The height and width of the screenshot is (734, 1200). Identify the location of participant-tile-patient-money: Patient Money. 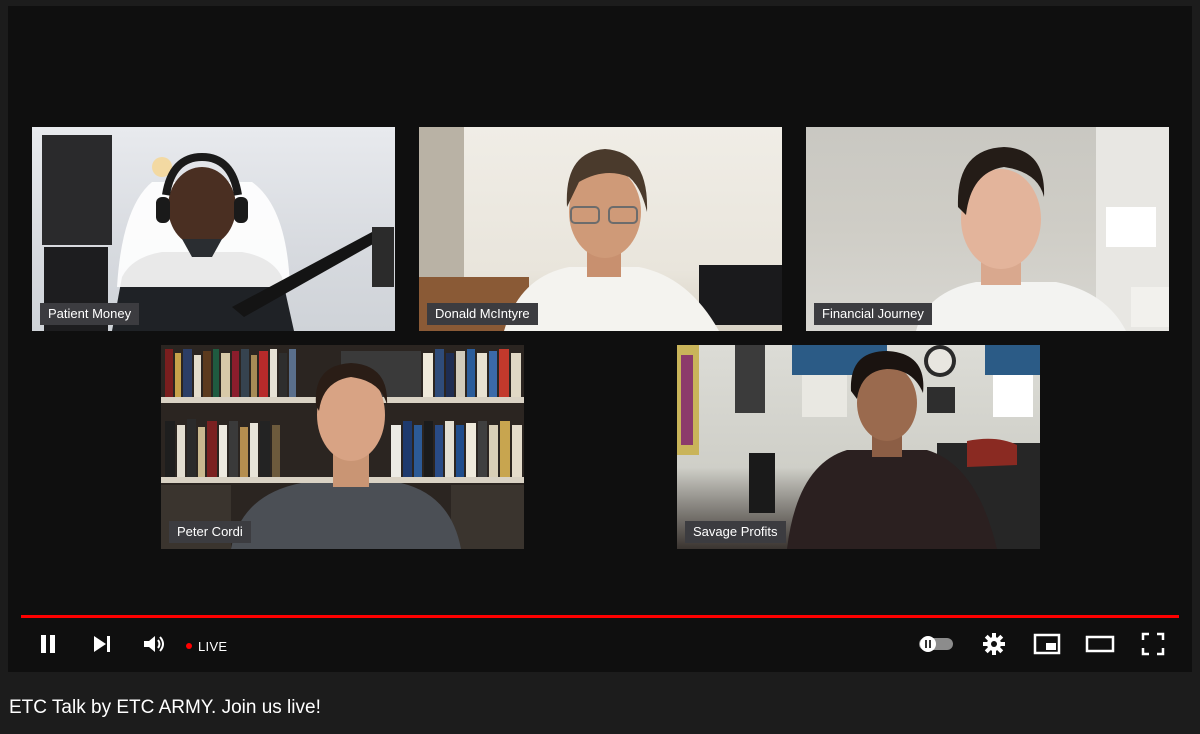
(213, 229).